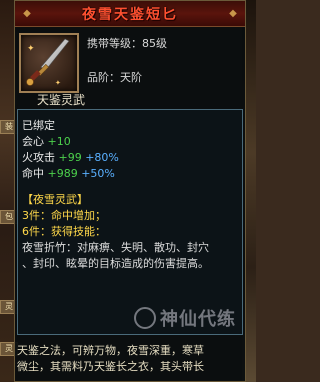 The height and width of the screenshot is (382, 320). I want to click on stat-base: +10, so click(59, 141).